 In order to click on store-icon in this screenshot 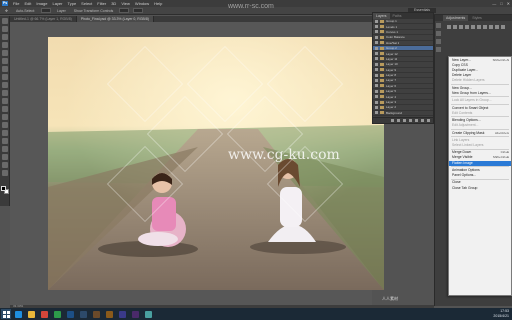, I will do `click(57, 314)`.